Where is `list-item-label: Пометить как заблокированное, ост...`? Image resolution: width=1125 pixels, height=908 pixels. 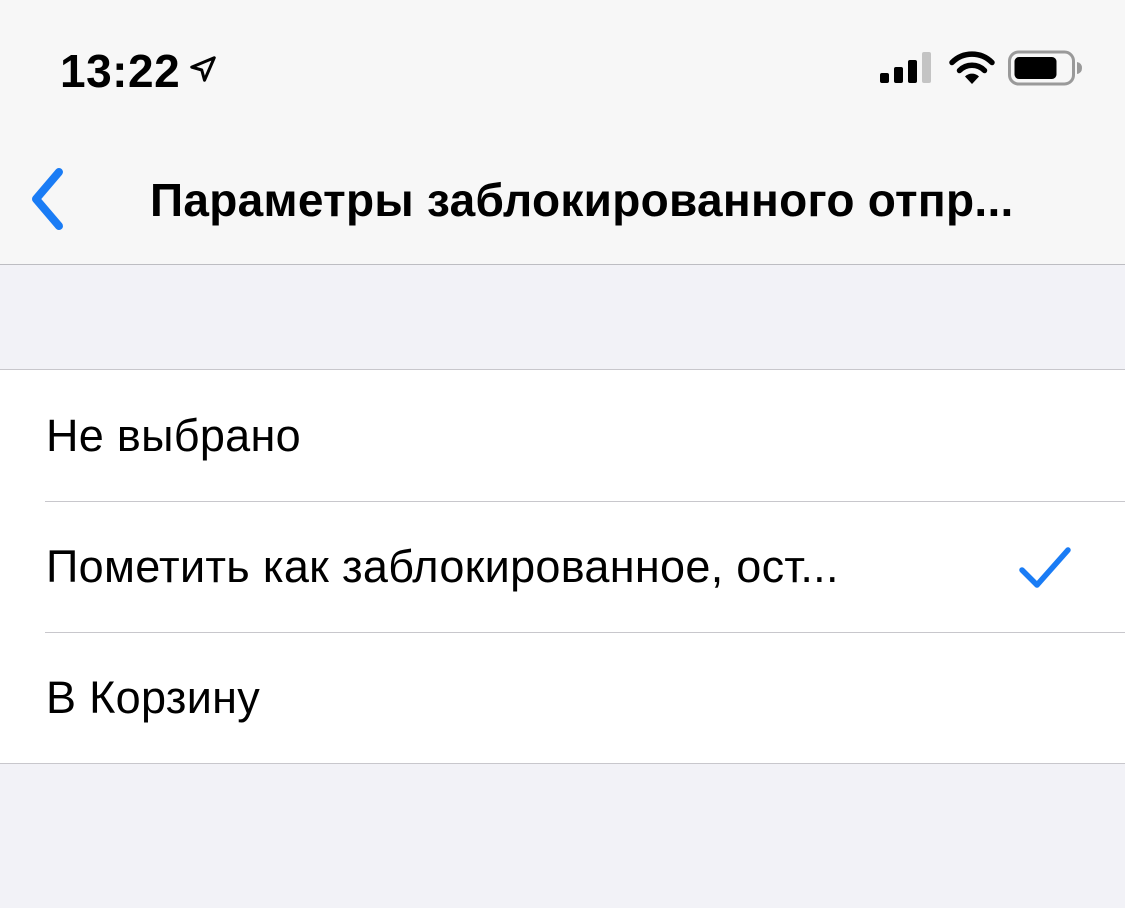
list-item-label: Пометить как заблокированное, ост... is located at coordinates (442, 566).